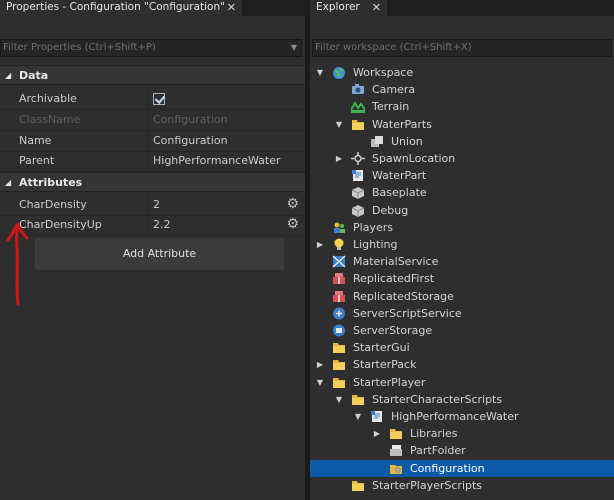 This screenshot has width=614, height=500. What do you see at coordinates (462, 364) in the screenshot?
I see `tree-item-starterpack: ▶ StarterPack` at bounding box center [462, 364].